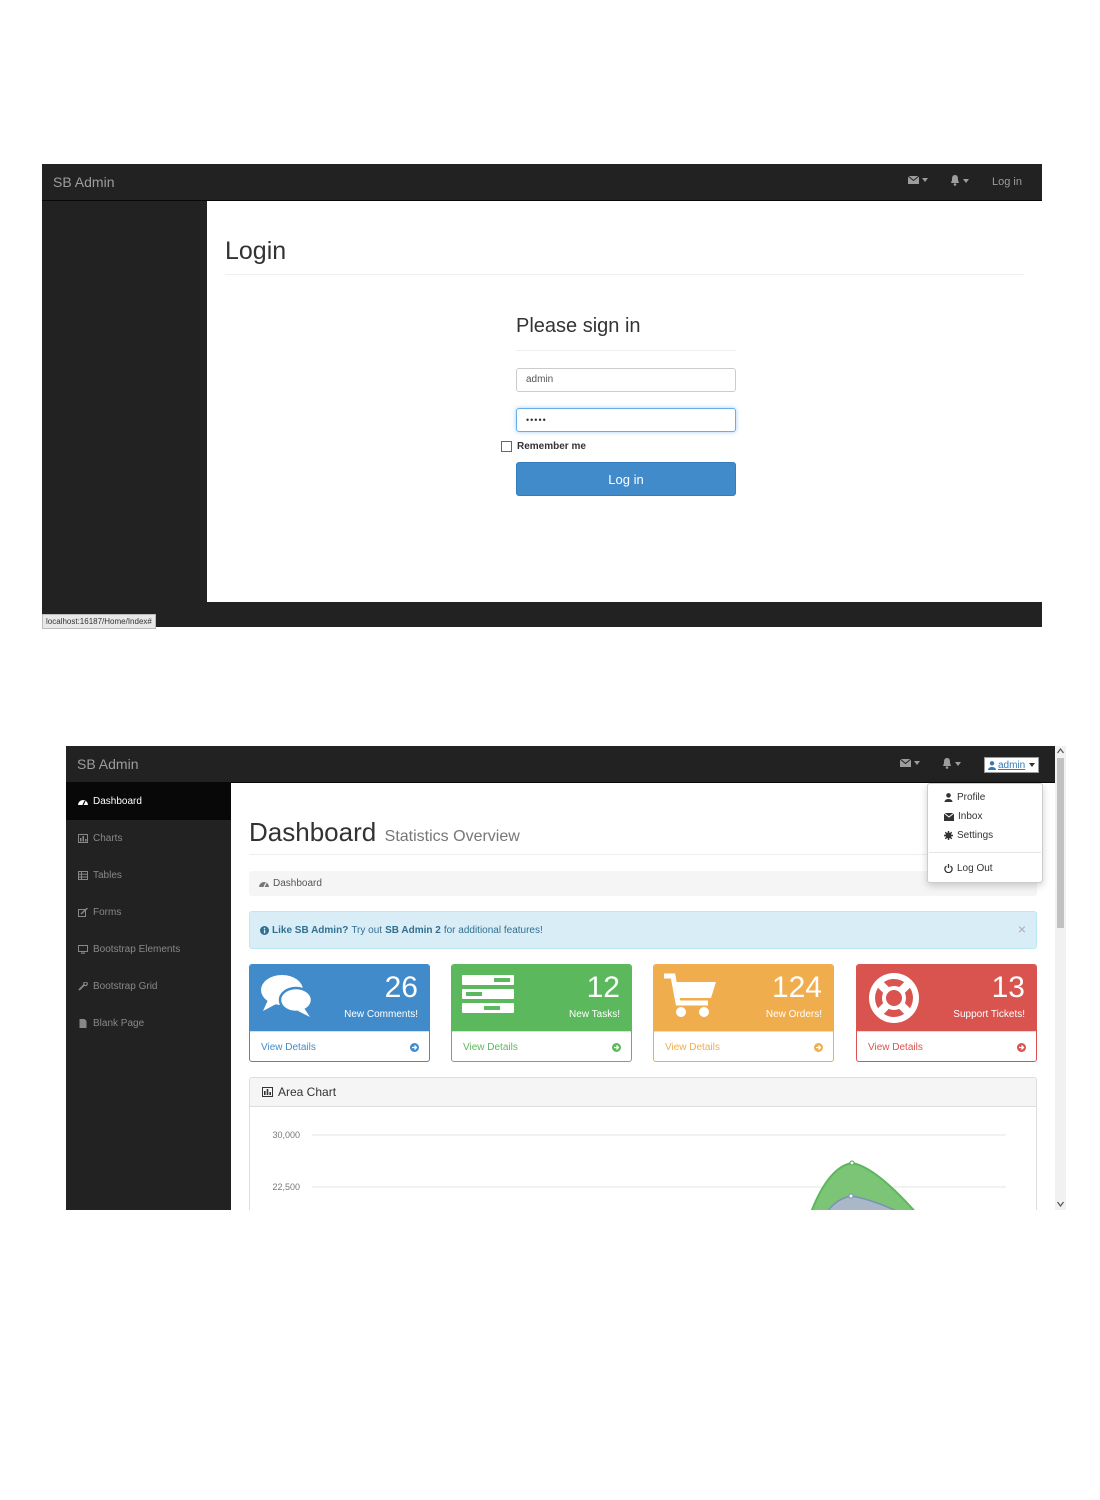 Image resolution: width=1100 pixels, height=1500 pixels. Describe the element at coordinates (1022, 929) in the screenshot. I see `alert-close-button: ×` at that location.